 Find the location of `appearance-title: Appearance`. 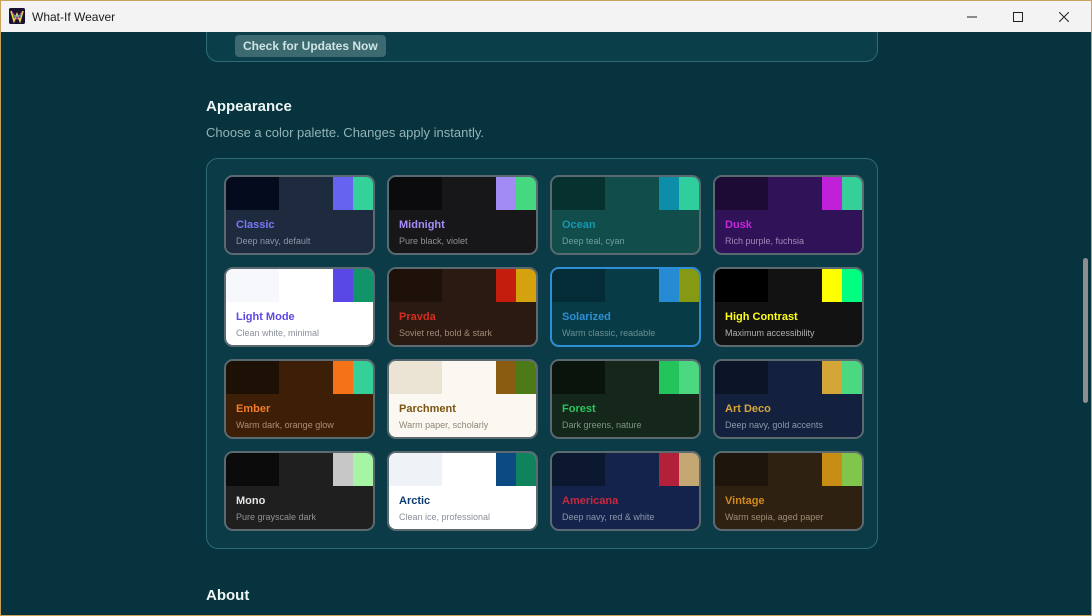

appearance-title: Appearance is located at coordinates (249, 106).